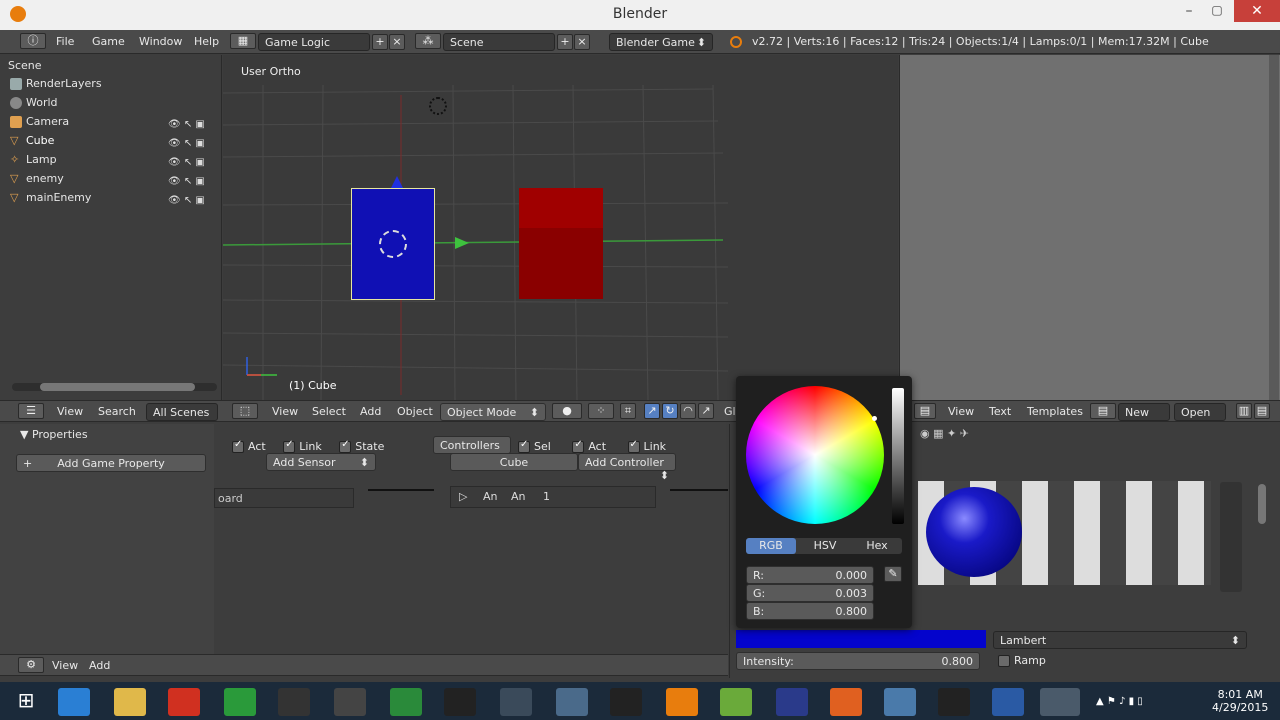 The image size is (1280, 720). I want to click on pivot-icon: ⁘, so click(601, 411).